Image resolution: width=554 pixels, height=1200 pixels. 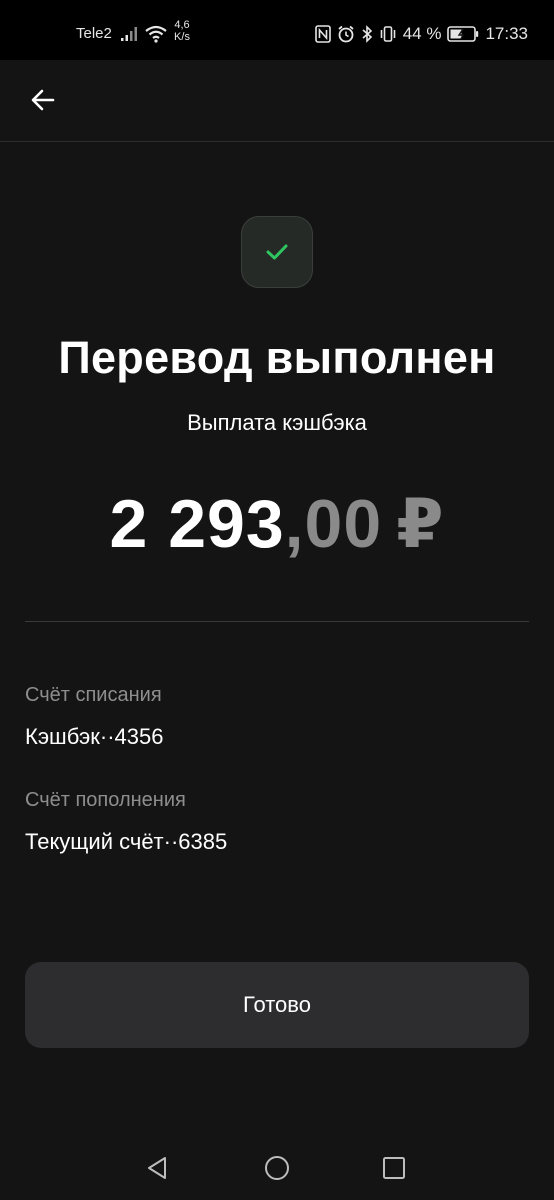 What do you see at coordinates (197, 524) in the screenshot?
I see `amount-integer: 2 293` at bounding box center [197, 524].